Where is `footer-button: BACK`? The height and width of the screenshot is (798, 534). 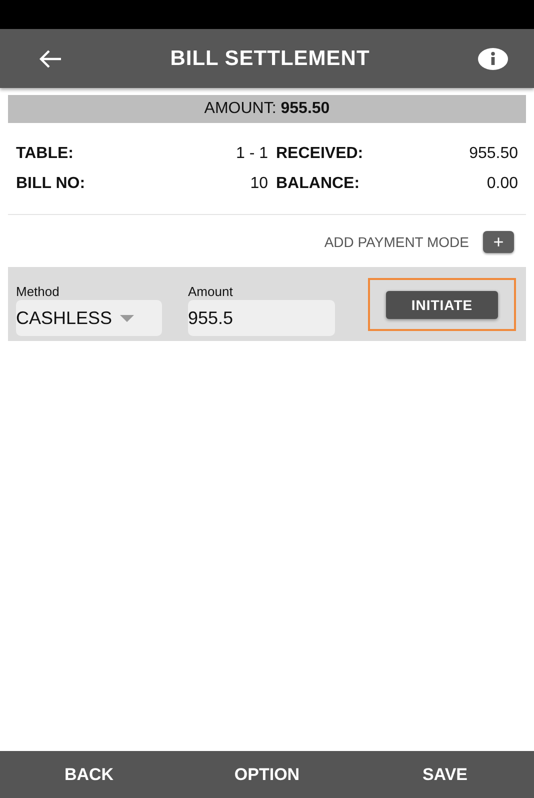
footer-button: BACK is located at coordinates (89, 775).